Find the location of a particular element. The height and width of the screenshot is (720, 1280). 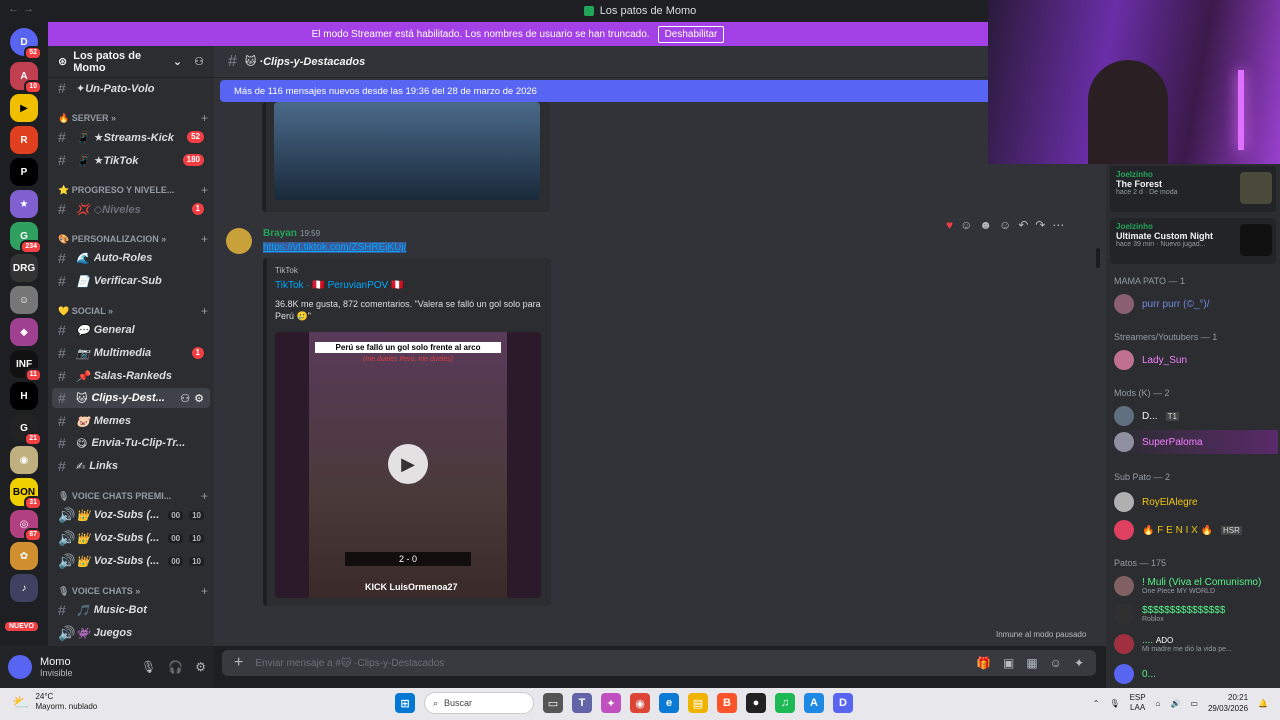

message-link: https://vt.tiktok.com/ZSHREjKUj/ is located at coordinates (335, 247).